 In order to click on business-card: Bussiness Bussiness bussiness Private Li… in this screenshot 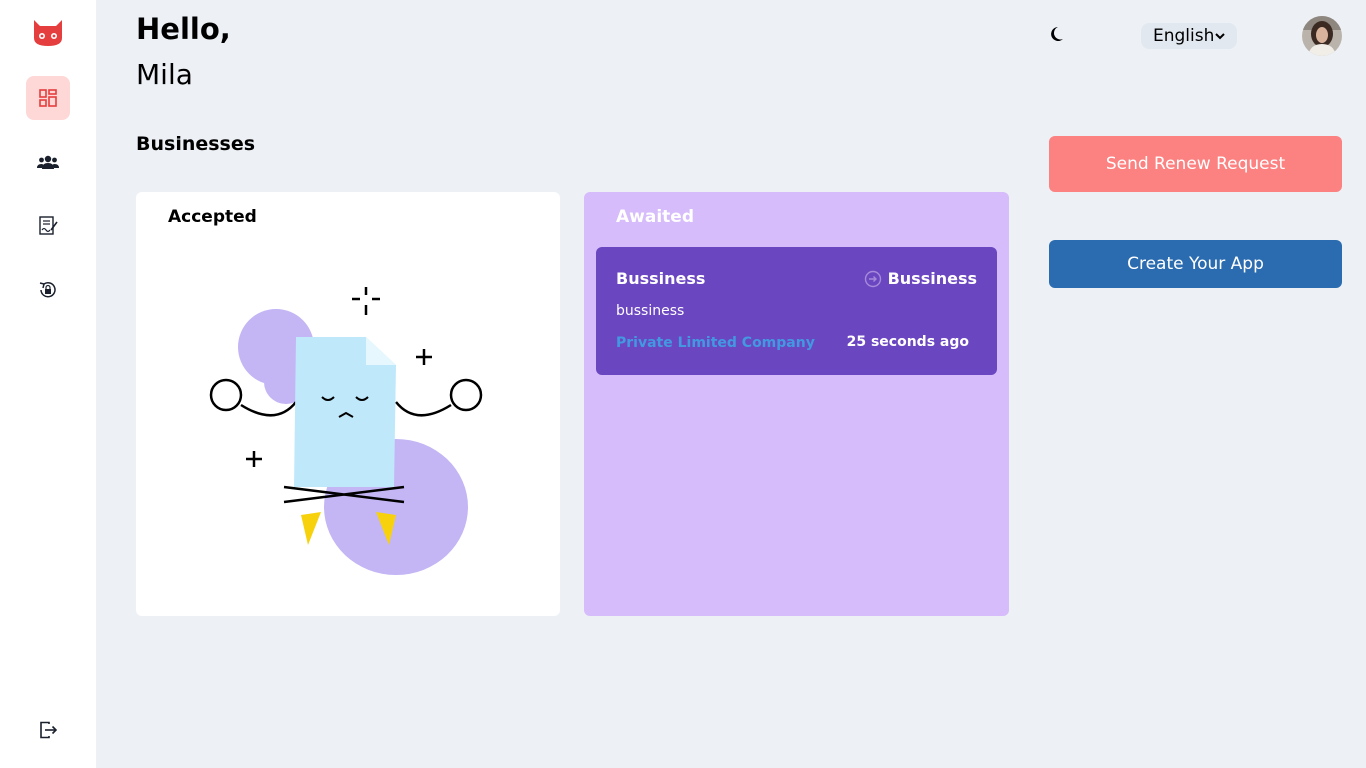, I will do `click(796, 311)`.